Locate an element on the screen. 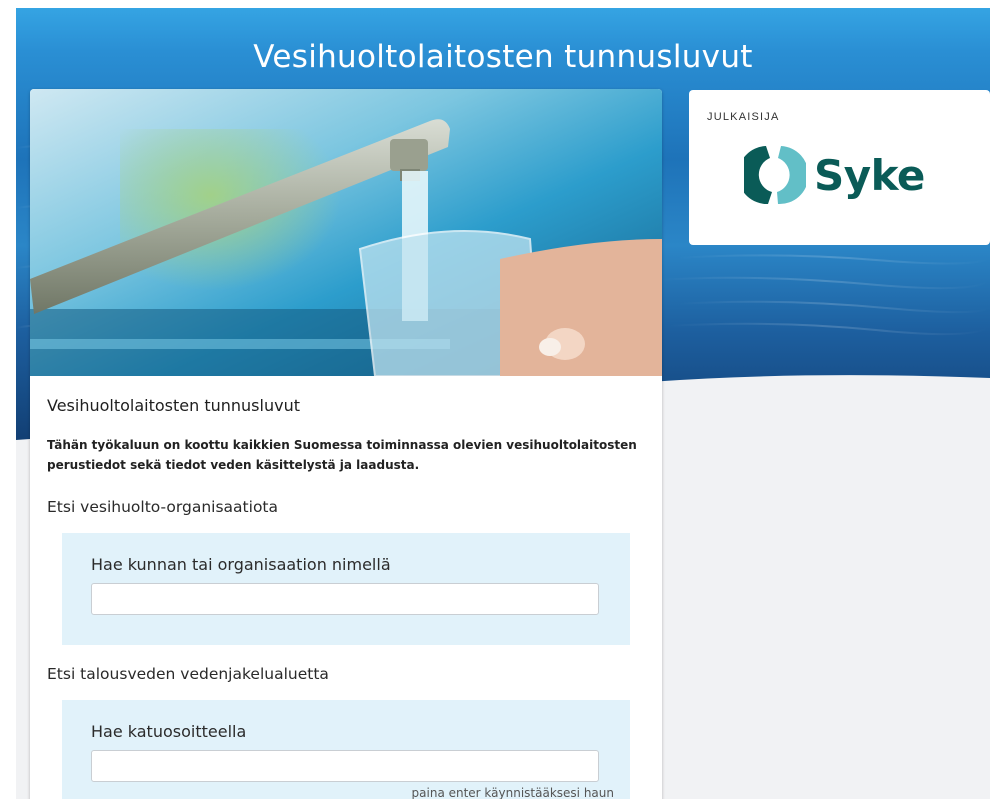 This screenshot has height=799, width=990. syke-logo-text: Syke is located at coordinates (869, 175).